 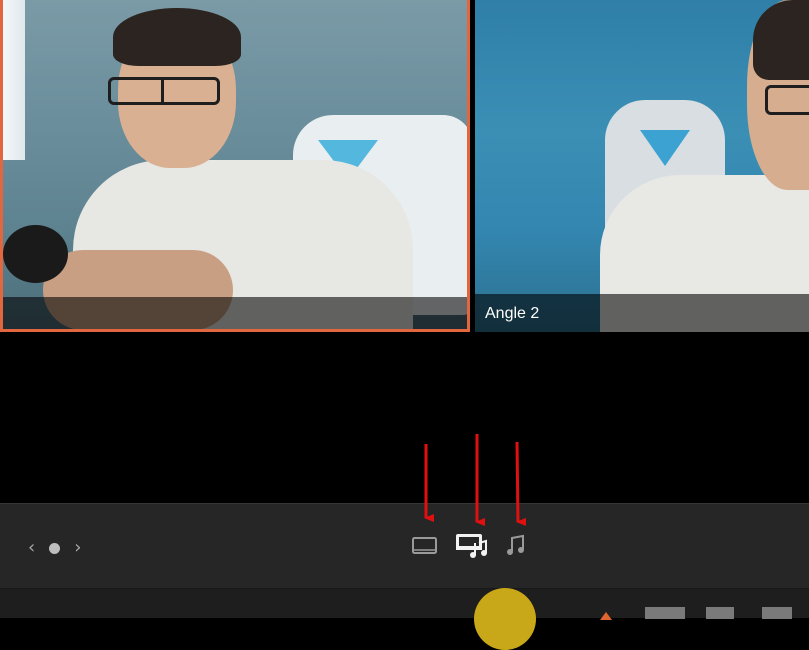 I want to click on multicam-toolbar: ‹ ›, so click(x=404, y=546).